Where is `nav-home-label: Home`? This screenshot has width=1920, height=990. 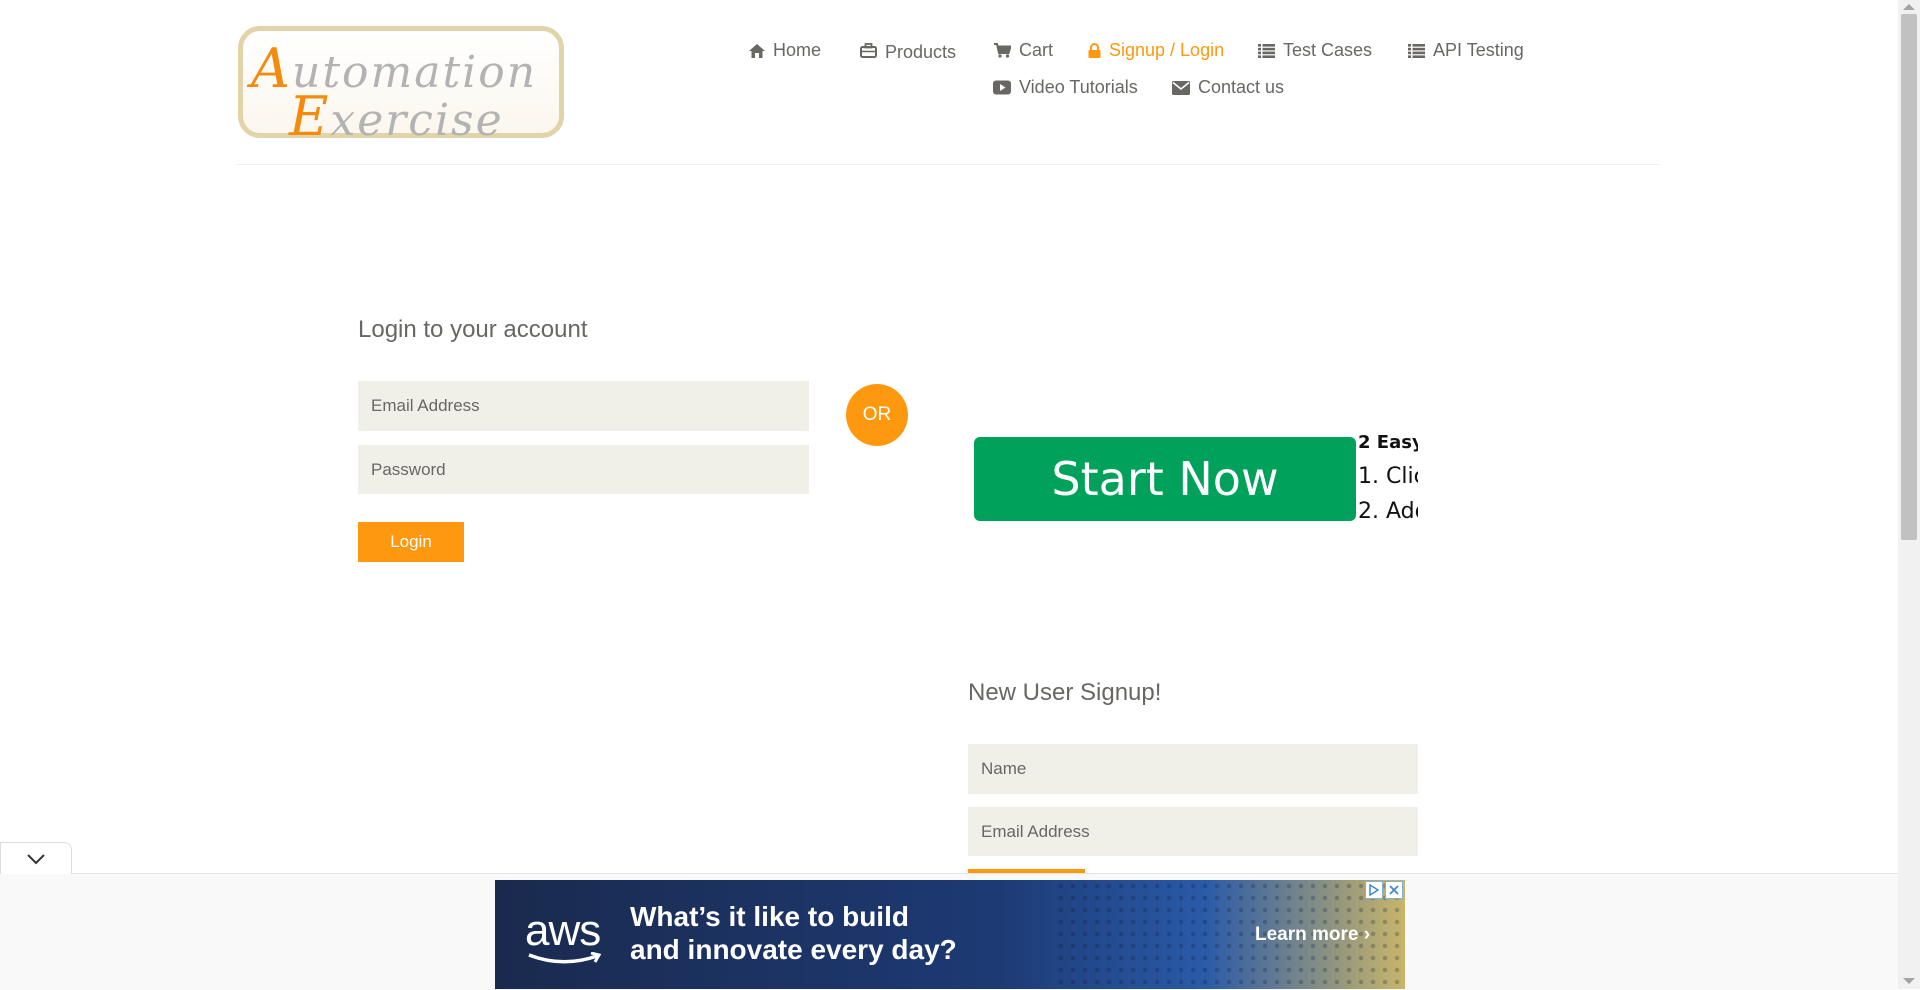
nav-home-label: Home is located at coordinates (797, 50).